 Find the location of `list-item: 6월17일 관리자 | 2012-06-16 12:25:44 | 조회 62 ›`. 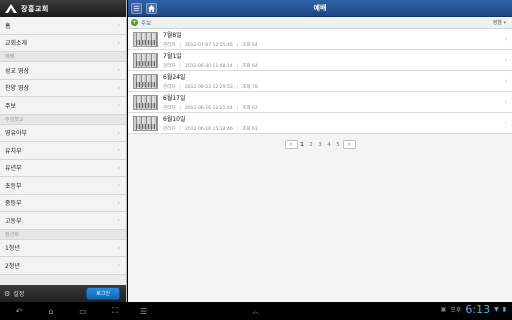

list-item: 6월17일 관리자 | 2012-06-16 12:25:44 | 조회 62 › is located at coordinates (320, 102).